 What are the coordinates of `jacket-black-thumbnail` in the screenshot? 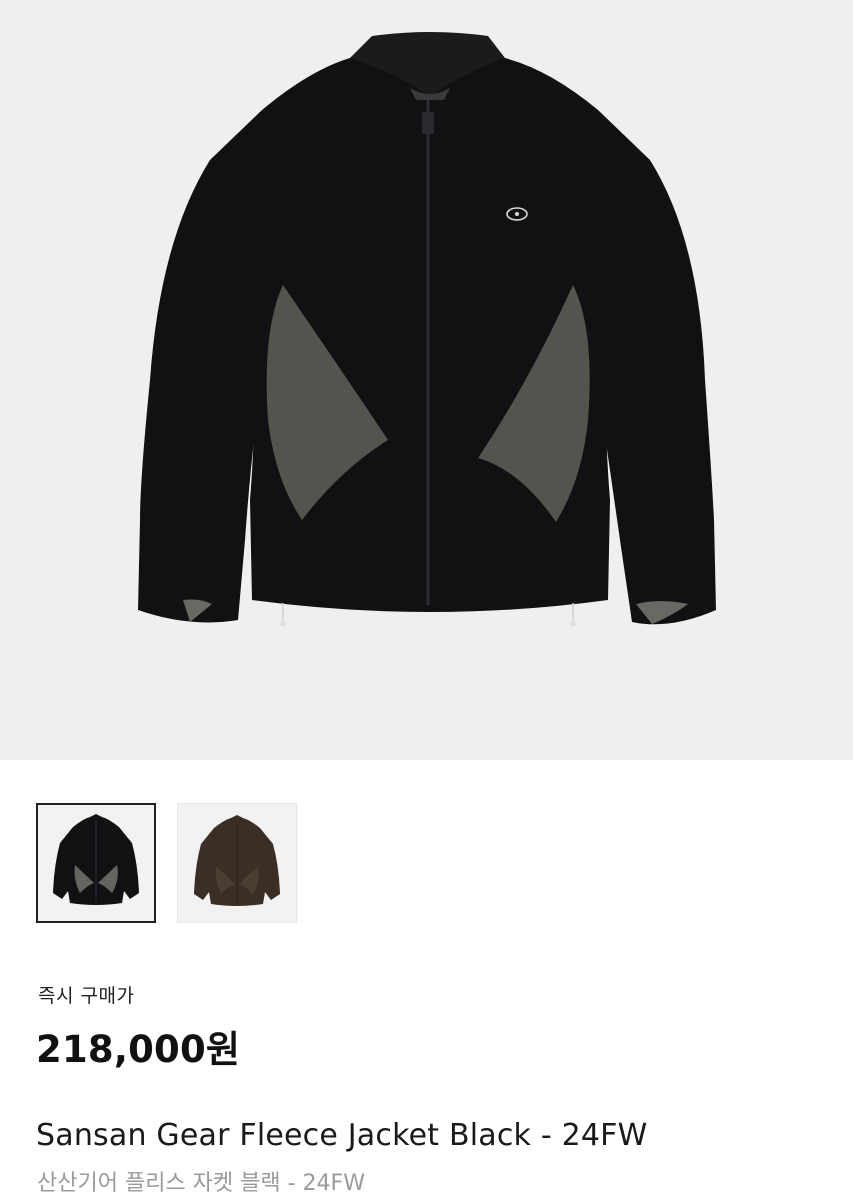 It's located at (96, 859).